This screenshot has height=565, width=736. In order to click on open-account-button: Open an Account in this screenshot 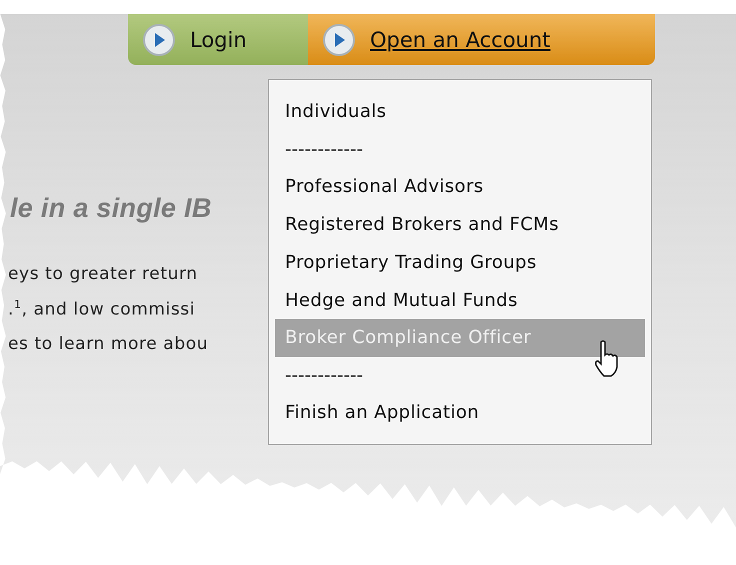, I will do `click(481, 39)`.